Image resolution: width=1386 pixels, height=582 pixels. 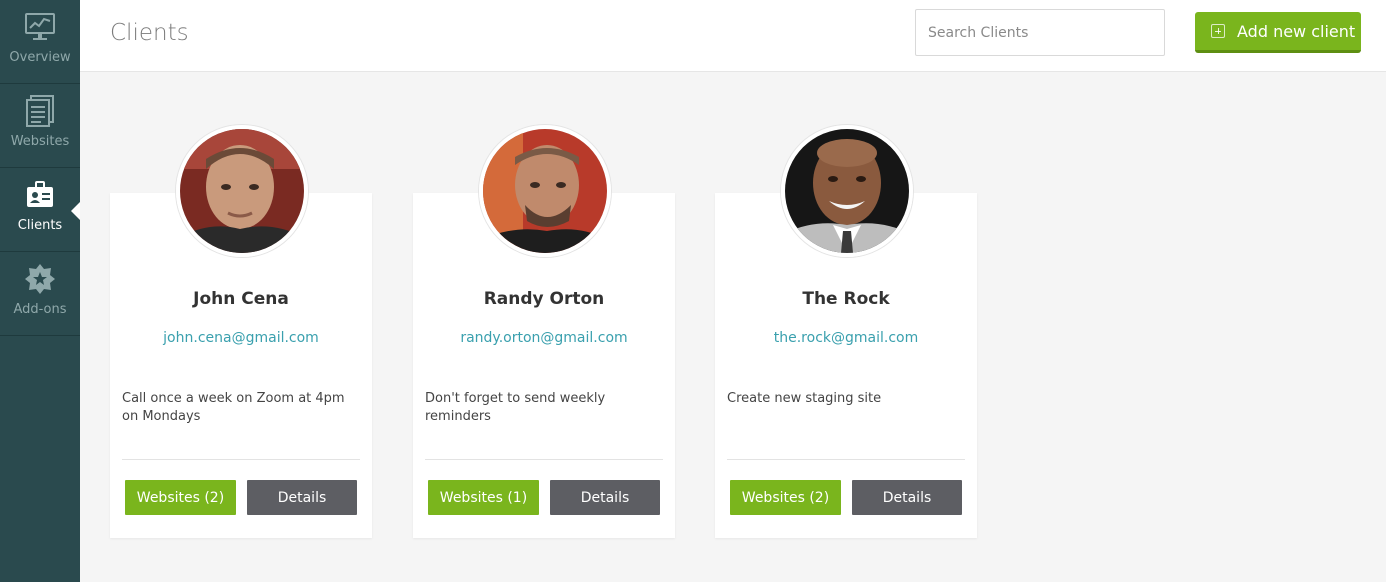 What do you see at coordinates (40, 141) in the screenshot?
I see `sidebar-item-label: Websites` at bounding box center [40, 141].